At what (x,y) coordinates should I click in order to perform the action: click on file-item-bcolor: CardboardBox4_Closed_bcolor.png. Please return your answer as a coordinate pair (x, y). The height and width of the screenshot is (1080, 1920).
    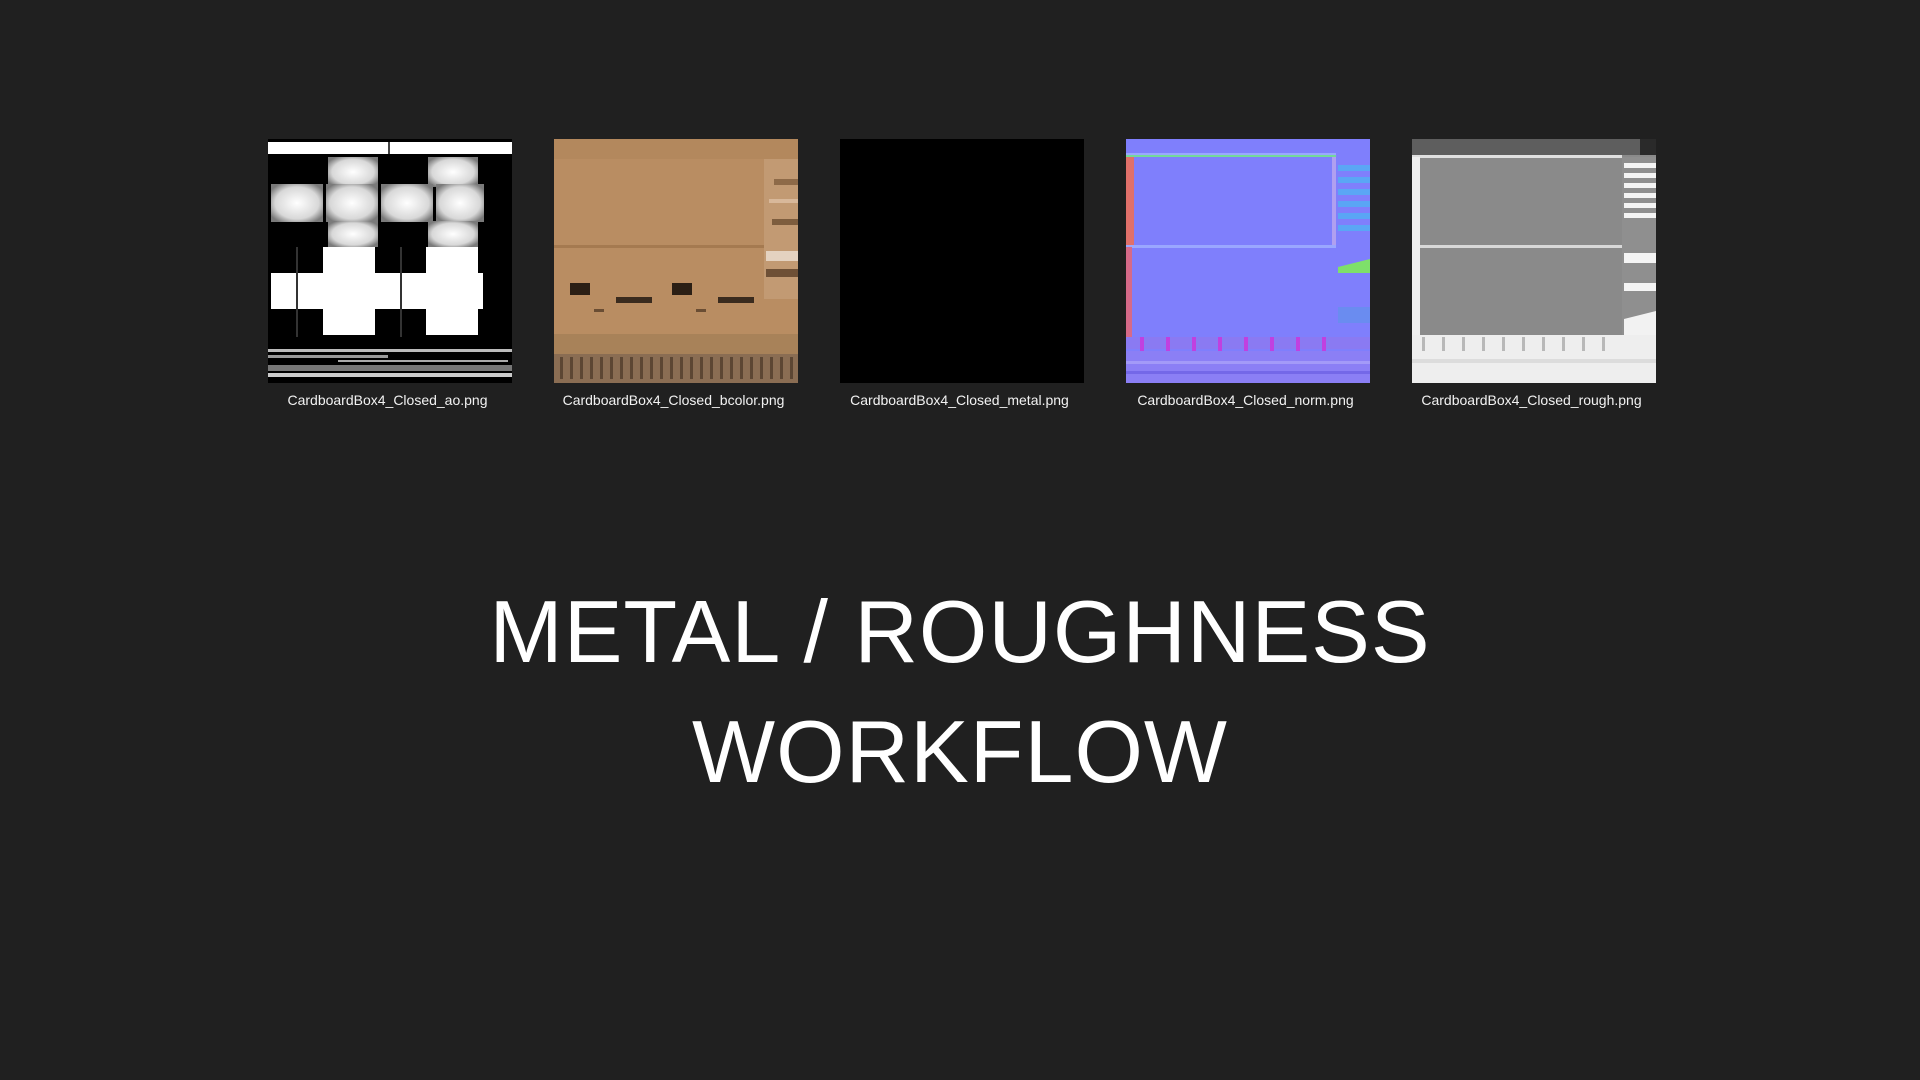
    Looking at the image, I should click on (673, 279).